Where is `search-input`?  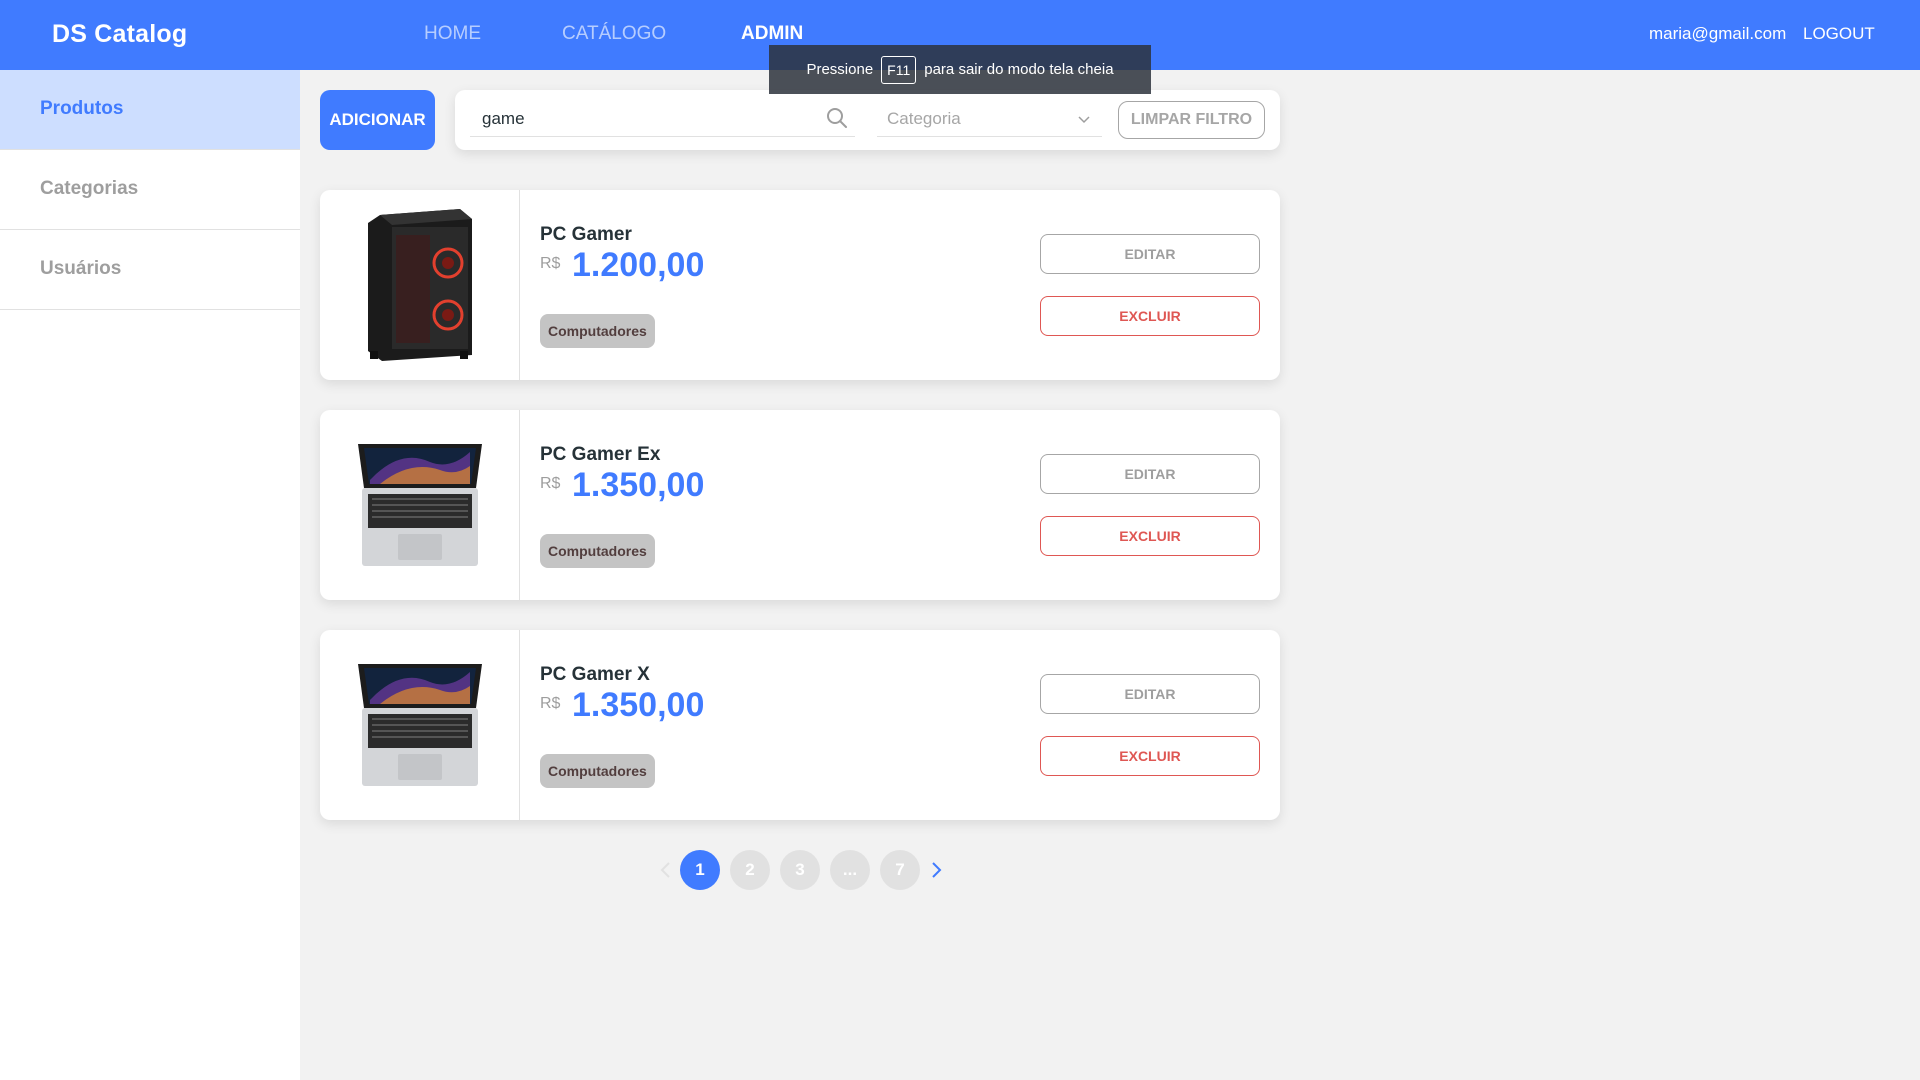 search-input is located at coordinates (647, 119).